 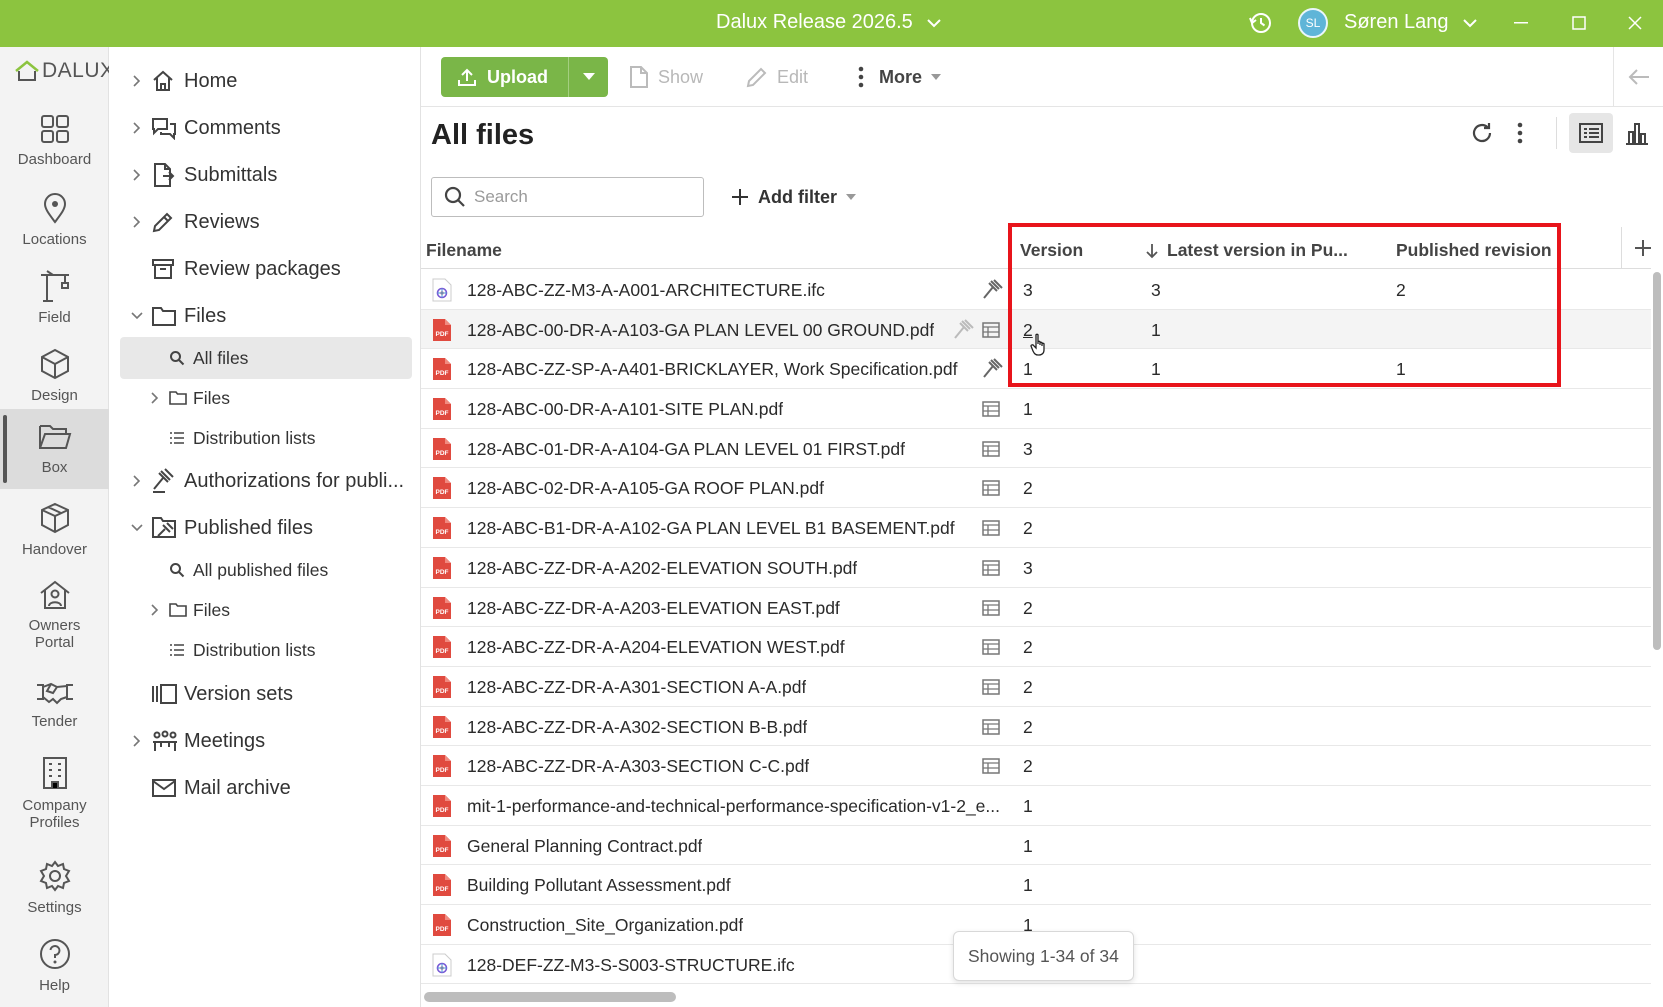 What do you see at coordinates (54, 377) in the screenshot?
I see `rail-item-design: Design` at bounding box center [54, 377].